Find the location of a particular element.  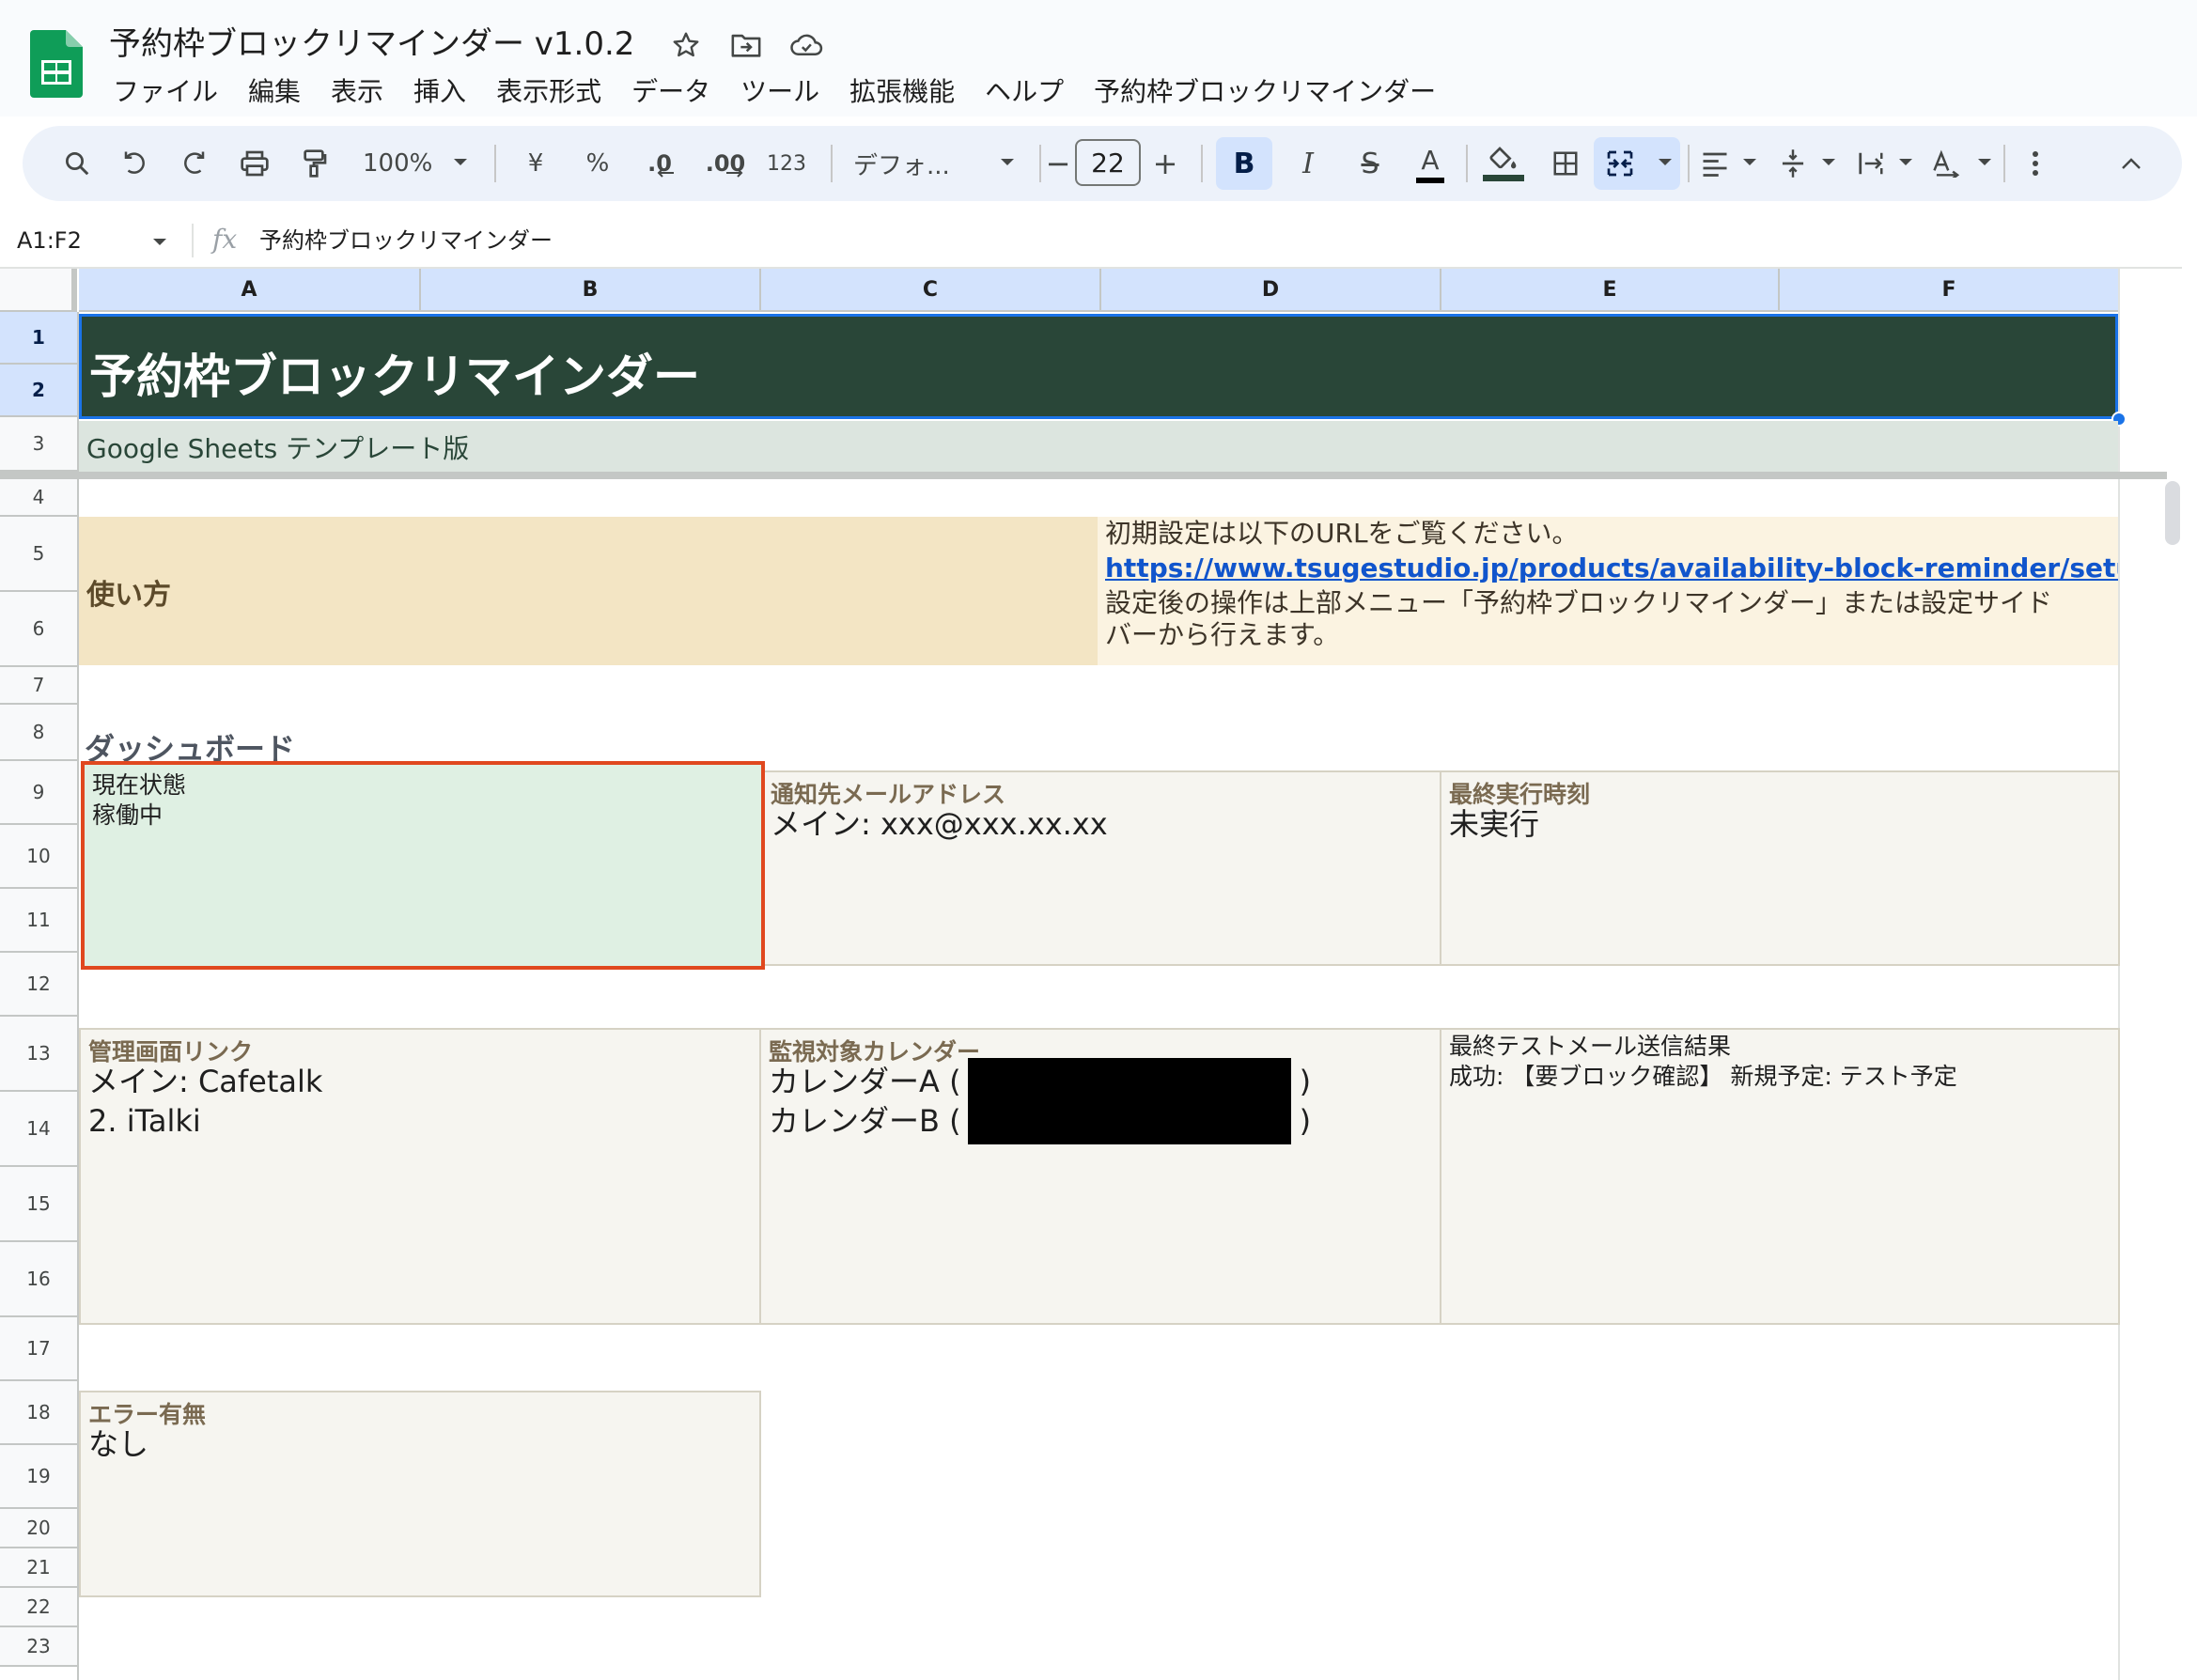

error-value: なし is located at coordinates (118, 1444).